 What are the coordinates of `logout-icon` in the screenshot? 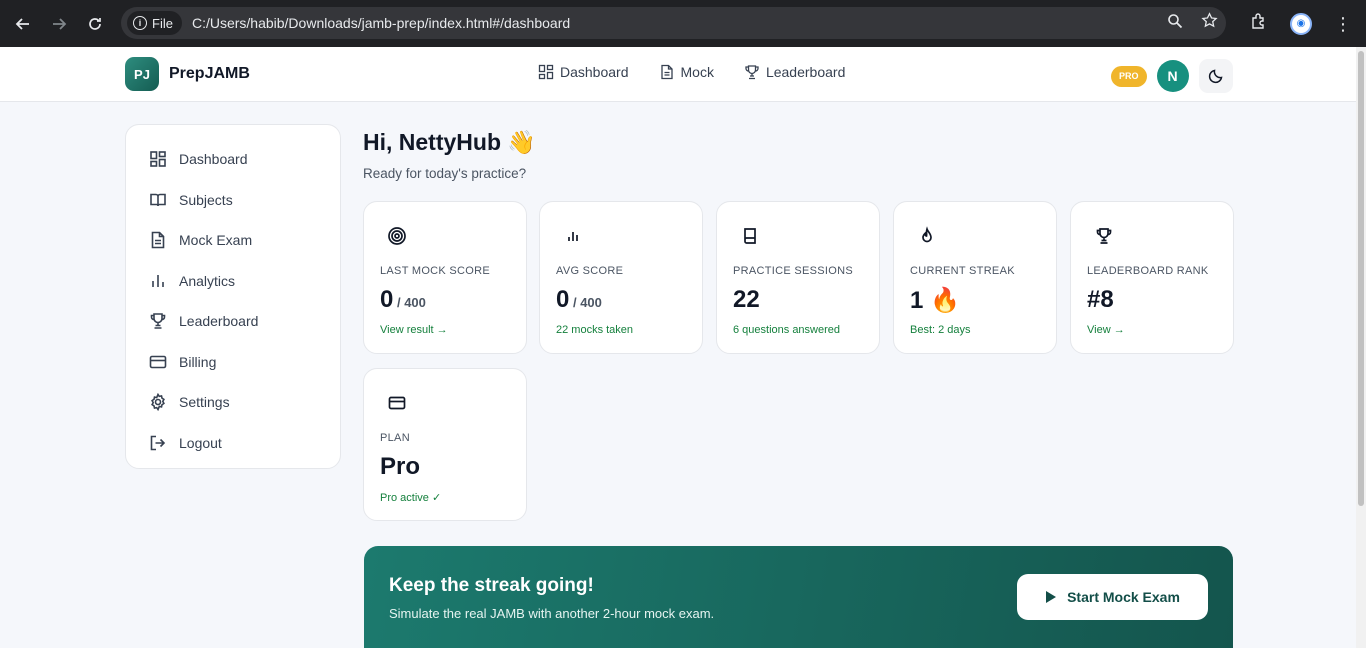 It's located at (158, 443).